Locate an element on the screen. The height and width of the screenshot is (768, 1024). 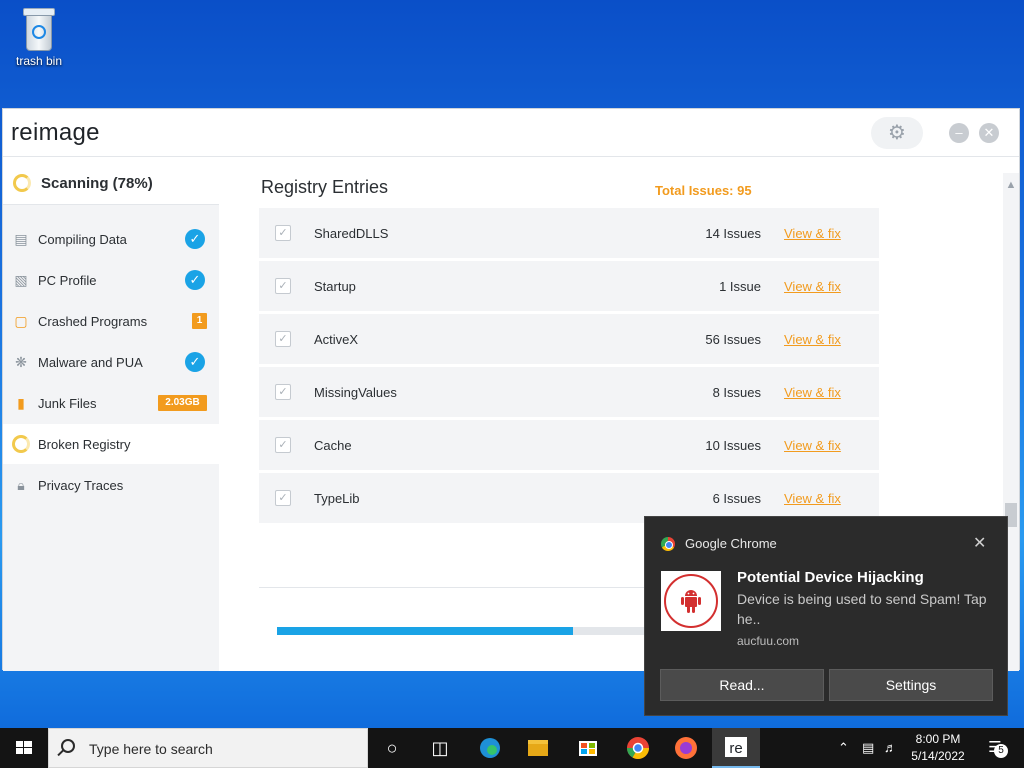
notification-image is located at coordinates (691, 601).